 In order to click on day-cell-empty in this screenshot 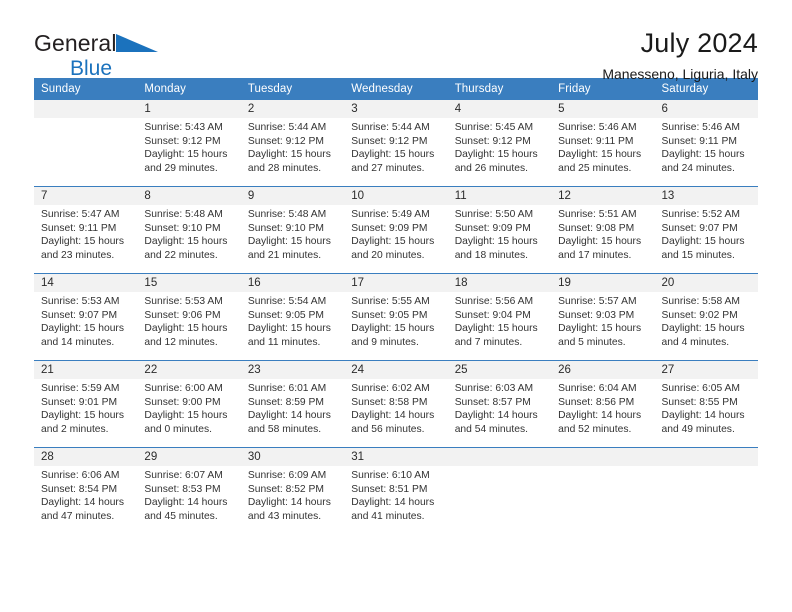, I will do `click(603, 500)`.